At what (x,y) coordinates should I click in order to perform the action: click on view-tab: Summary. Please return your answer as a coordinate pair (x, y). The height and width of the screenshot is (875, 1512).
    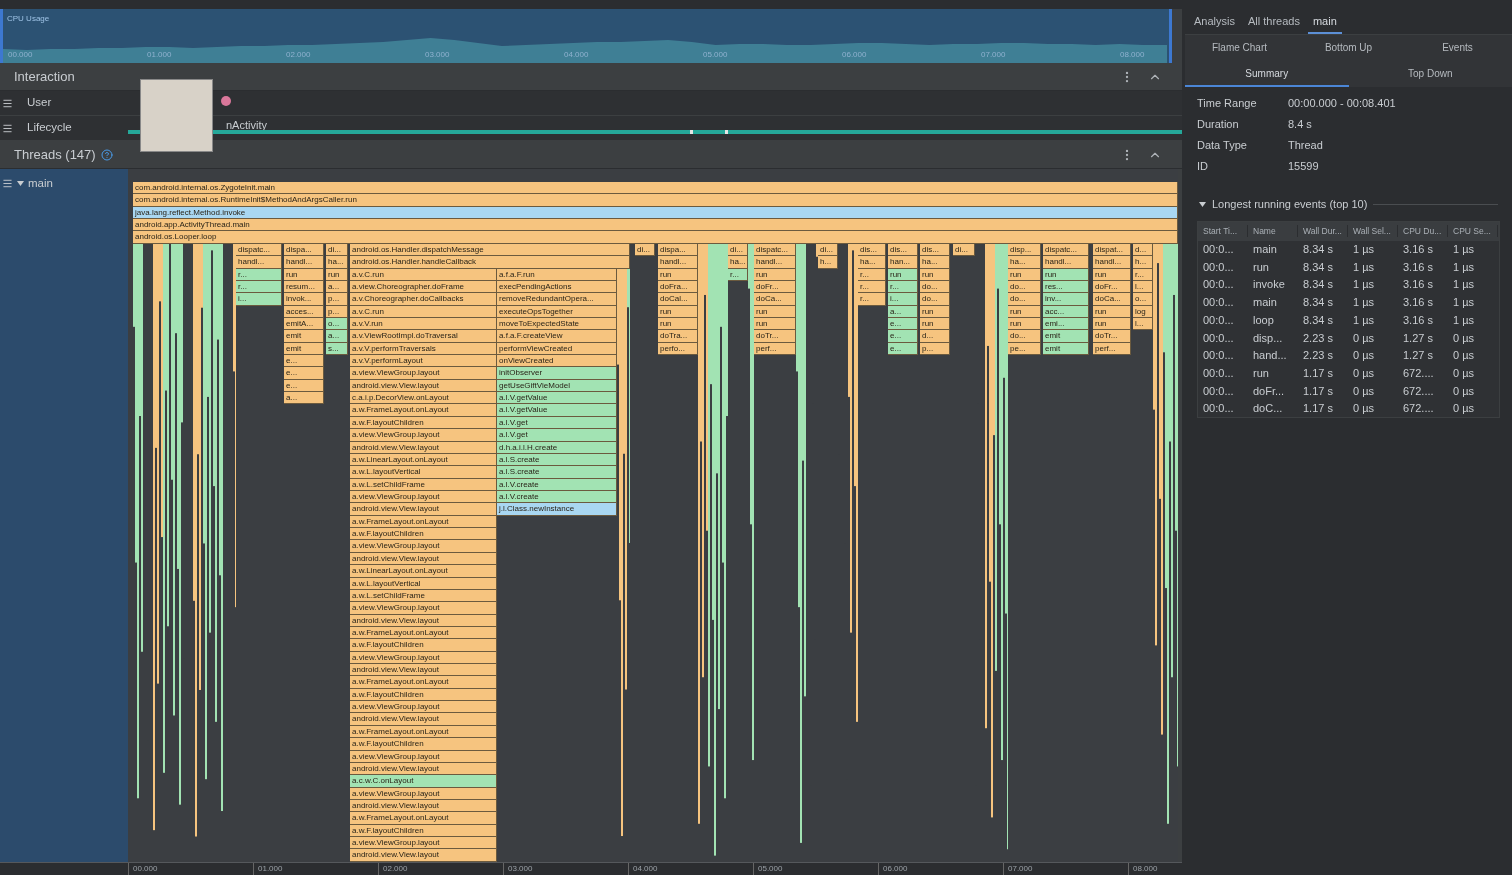
    Looking at the image, I should click on (1267, 74).